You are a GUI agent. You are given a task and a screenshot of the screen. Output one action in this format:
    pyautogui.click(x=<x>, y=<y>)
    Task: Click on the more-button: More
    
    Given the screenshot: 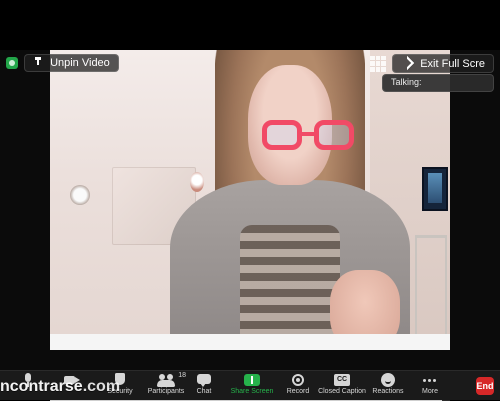 What is the action you would take?
    pyautogui.click(x=430, y=386)
    